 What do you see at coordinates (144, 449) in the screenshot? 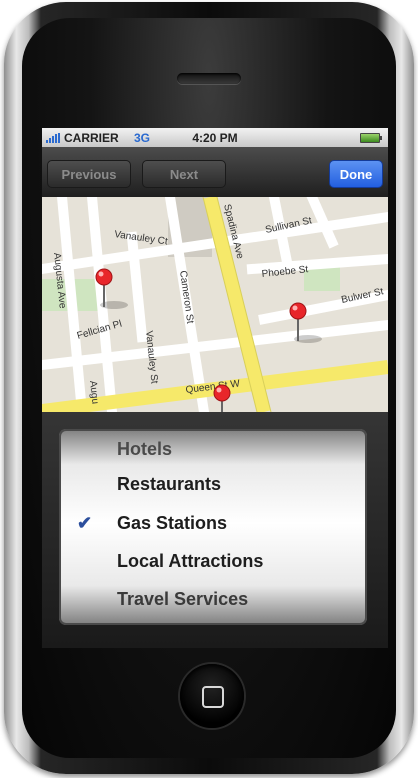
I see `picker-option: Hotels` at bounding box center [144, 449].